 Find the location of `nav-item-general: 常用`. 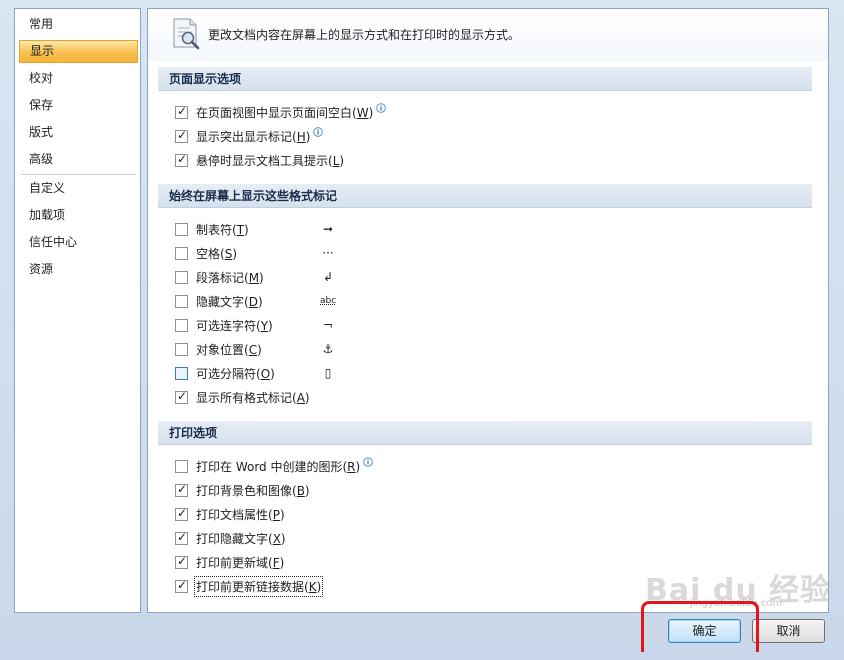

nav-item-general: 常用 is located at coordinates (78, 24).